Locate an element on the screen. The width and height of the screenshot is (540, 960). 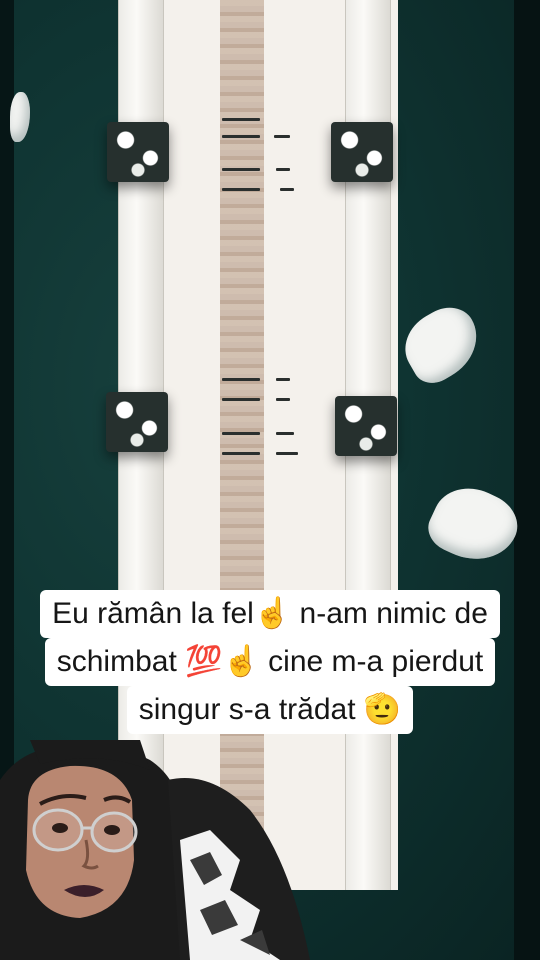
caption-text-1: Eu rămân la fel☝️ n-am nimic de is located at coordinates (270, 614).